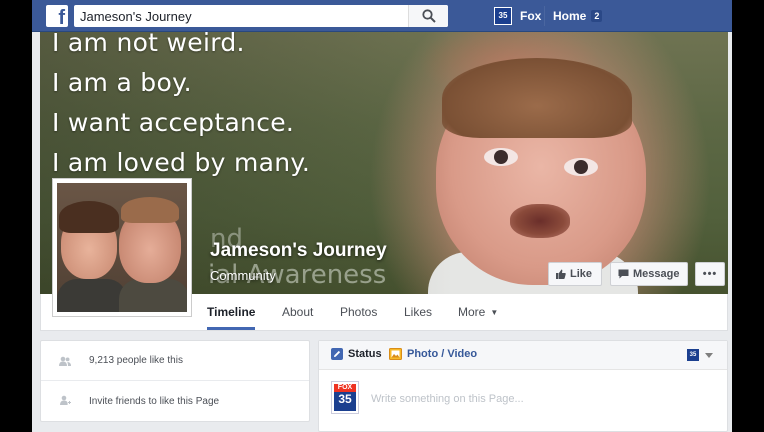 Image resolution: width=764 pixels, height=432 pixels. What do you see at coordinates (570, 16) in the screenshot?
I see `nav-home-label: Home` at bounding box center [570, 16].